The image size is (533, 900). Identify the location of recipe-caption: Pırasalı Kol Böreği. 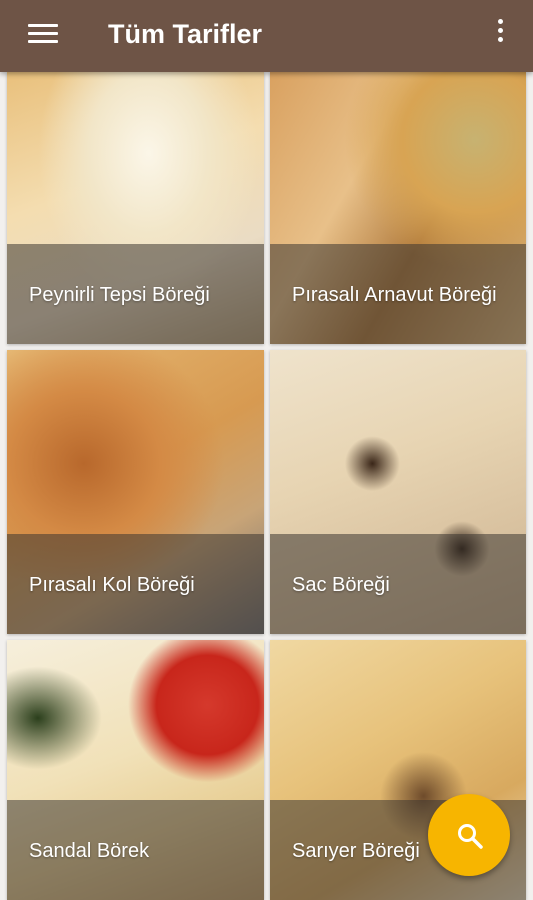
(135, 584).